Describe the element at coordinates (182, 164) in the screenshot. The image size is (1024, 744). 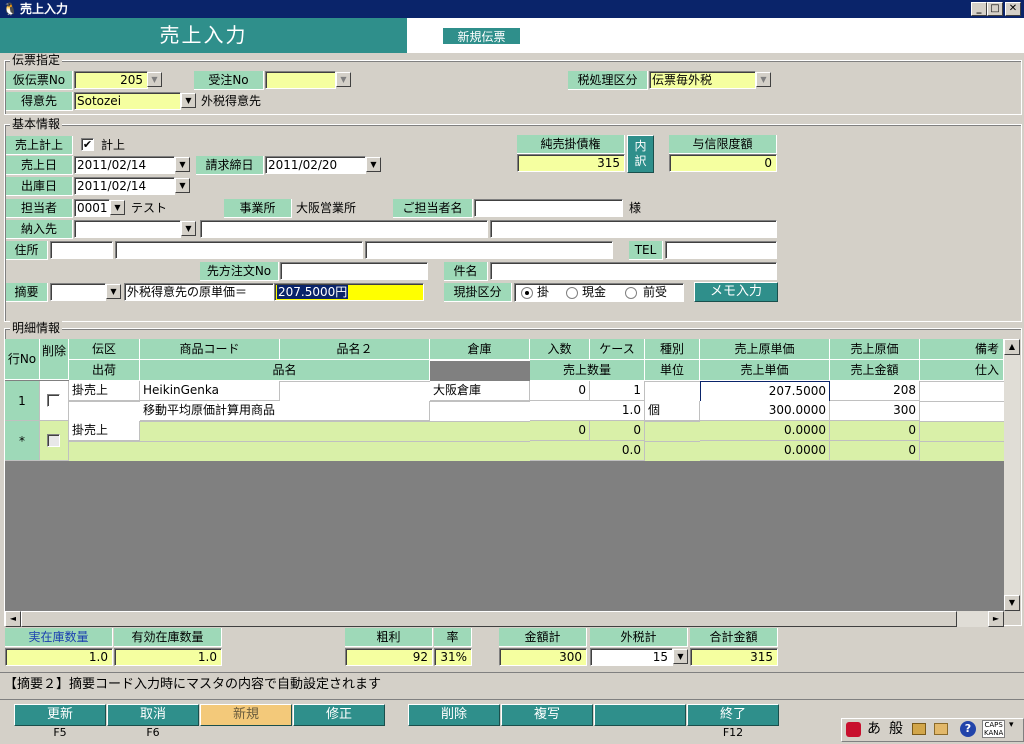
I see `uriage-dropdown-icon: ▼` at that location.